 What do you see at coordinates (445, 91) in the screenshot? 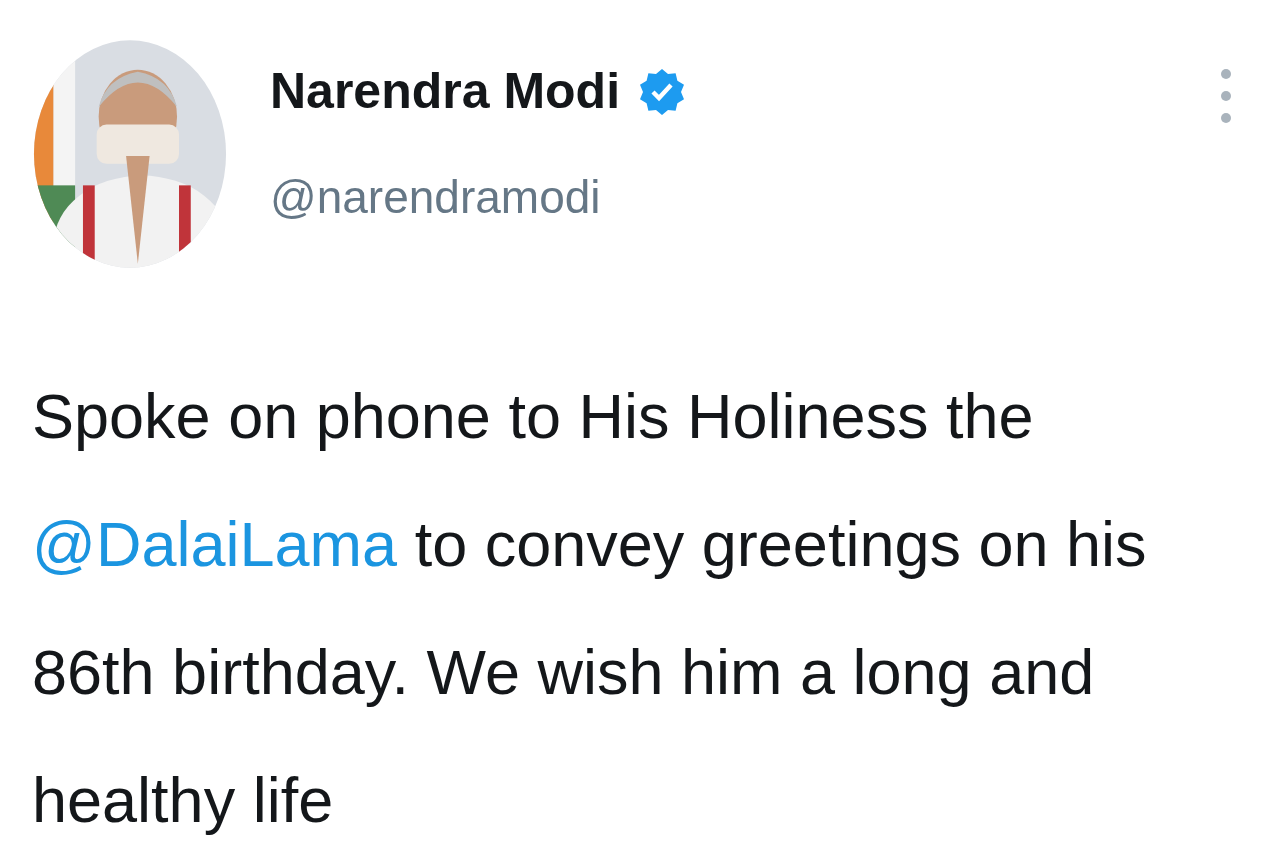
I see `user-name: Narendra Modi` at bounding box center [445, 91].